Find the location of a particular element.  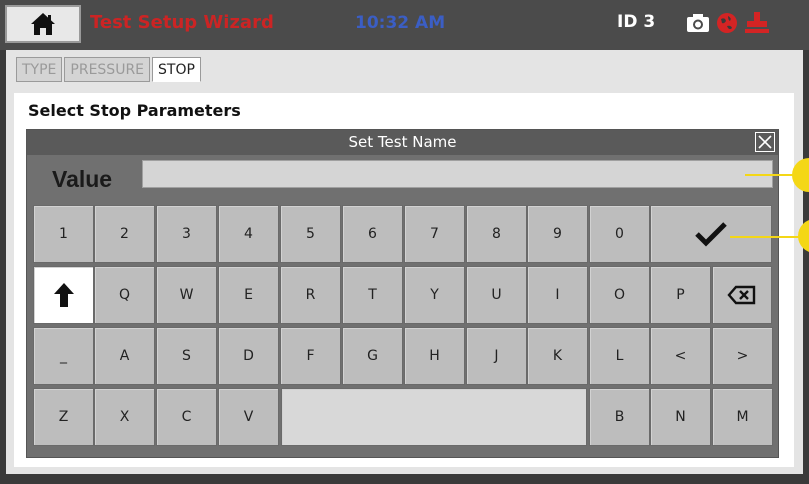

section-heading: Select Stop Parameters is located at coordinates (134, 110).